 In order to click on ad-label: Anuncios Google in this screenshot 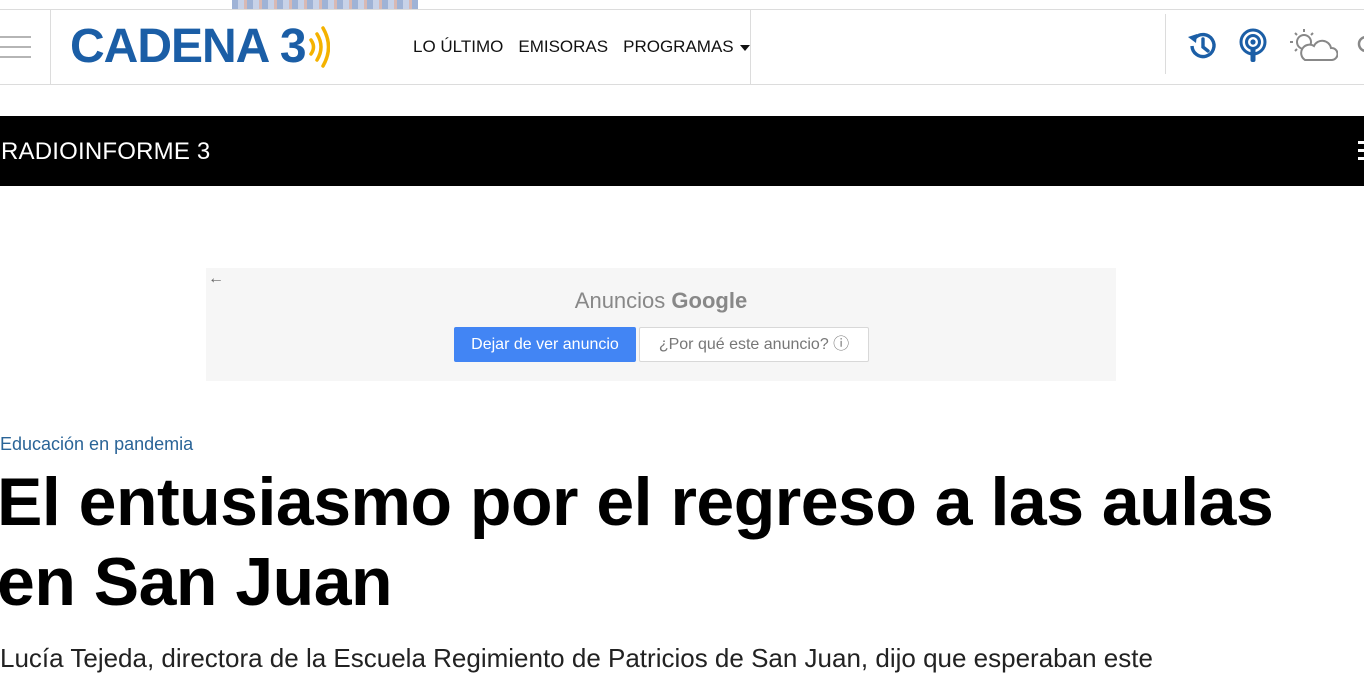, I will do `click(661, 301)`.